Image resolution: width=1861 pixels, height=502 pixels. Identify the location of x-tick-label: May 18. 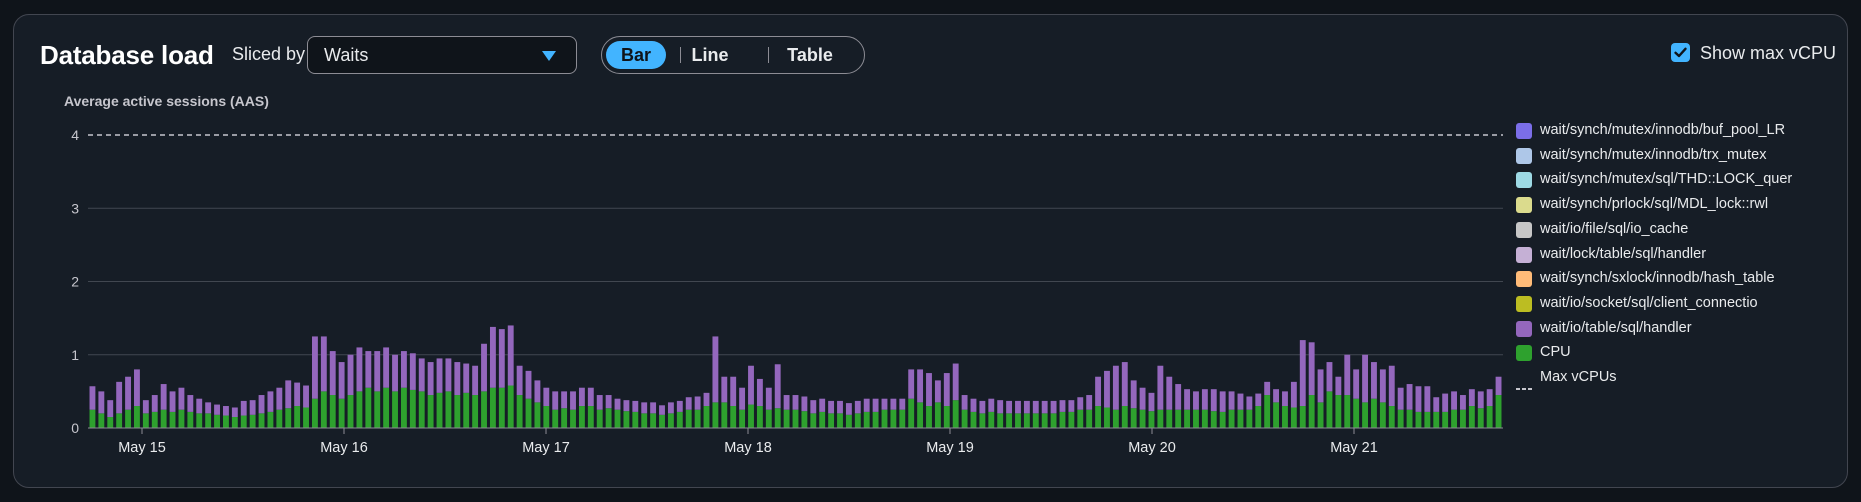
(748, 448).